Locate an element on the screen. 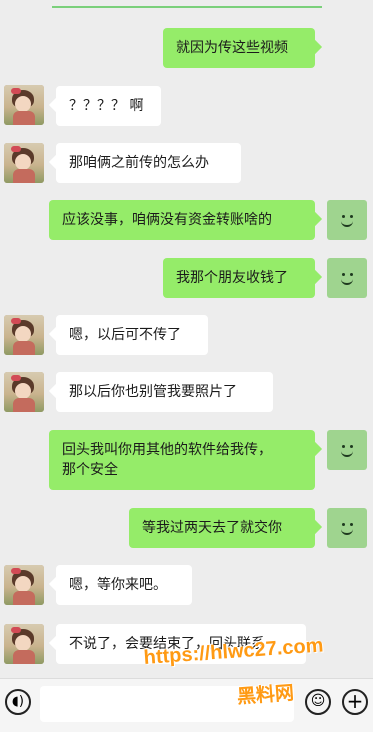 The image size is (373, 732). message-bubble-received: ？？？？ 啊 is located at coordinates (108, 106).